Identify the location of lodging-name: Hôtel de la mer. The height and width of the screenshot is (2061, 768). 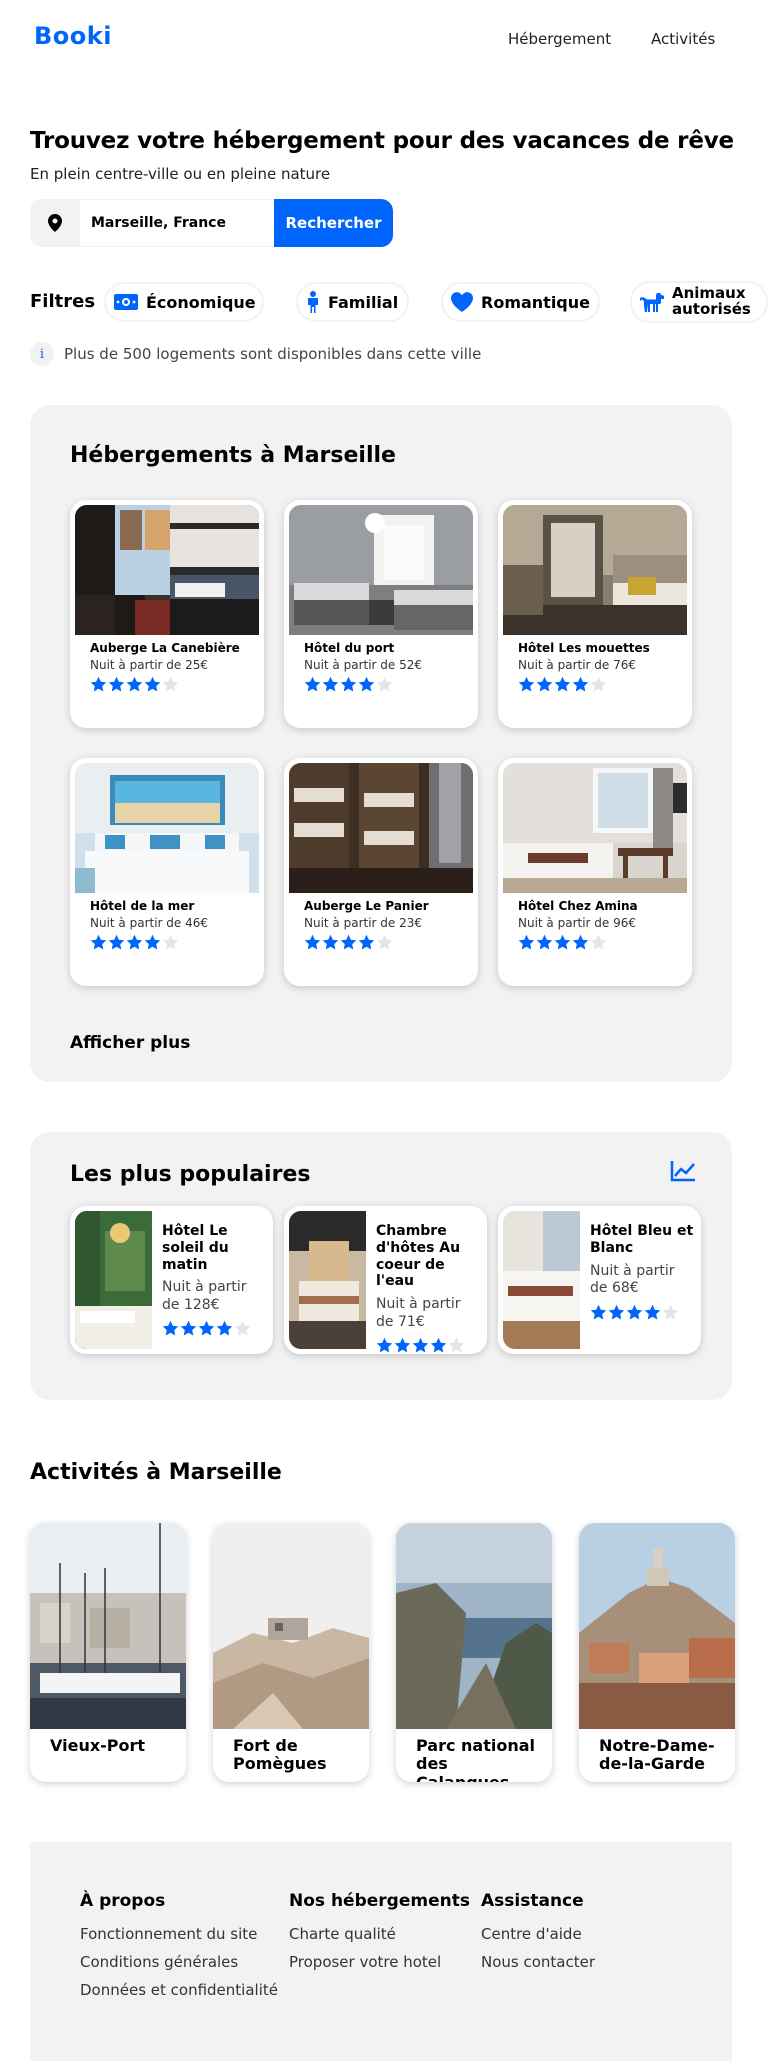
(142, 906).